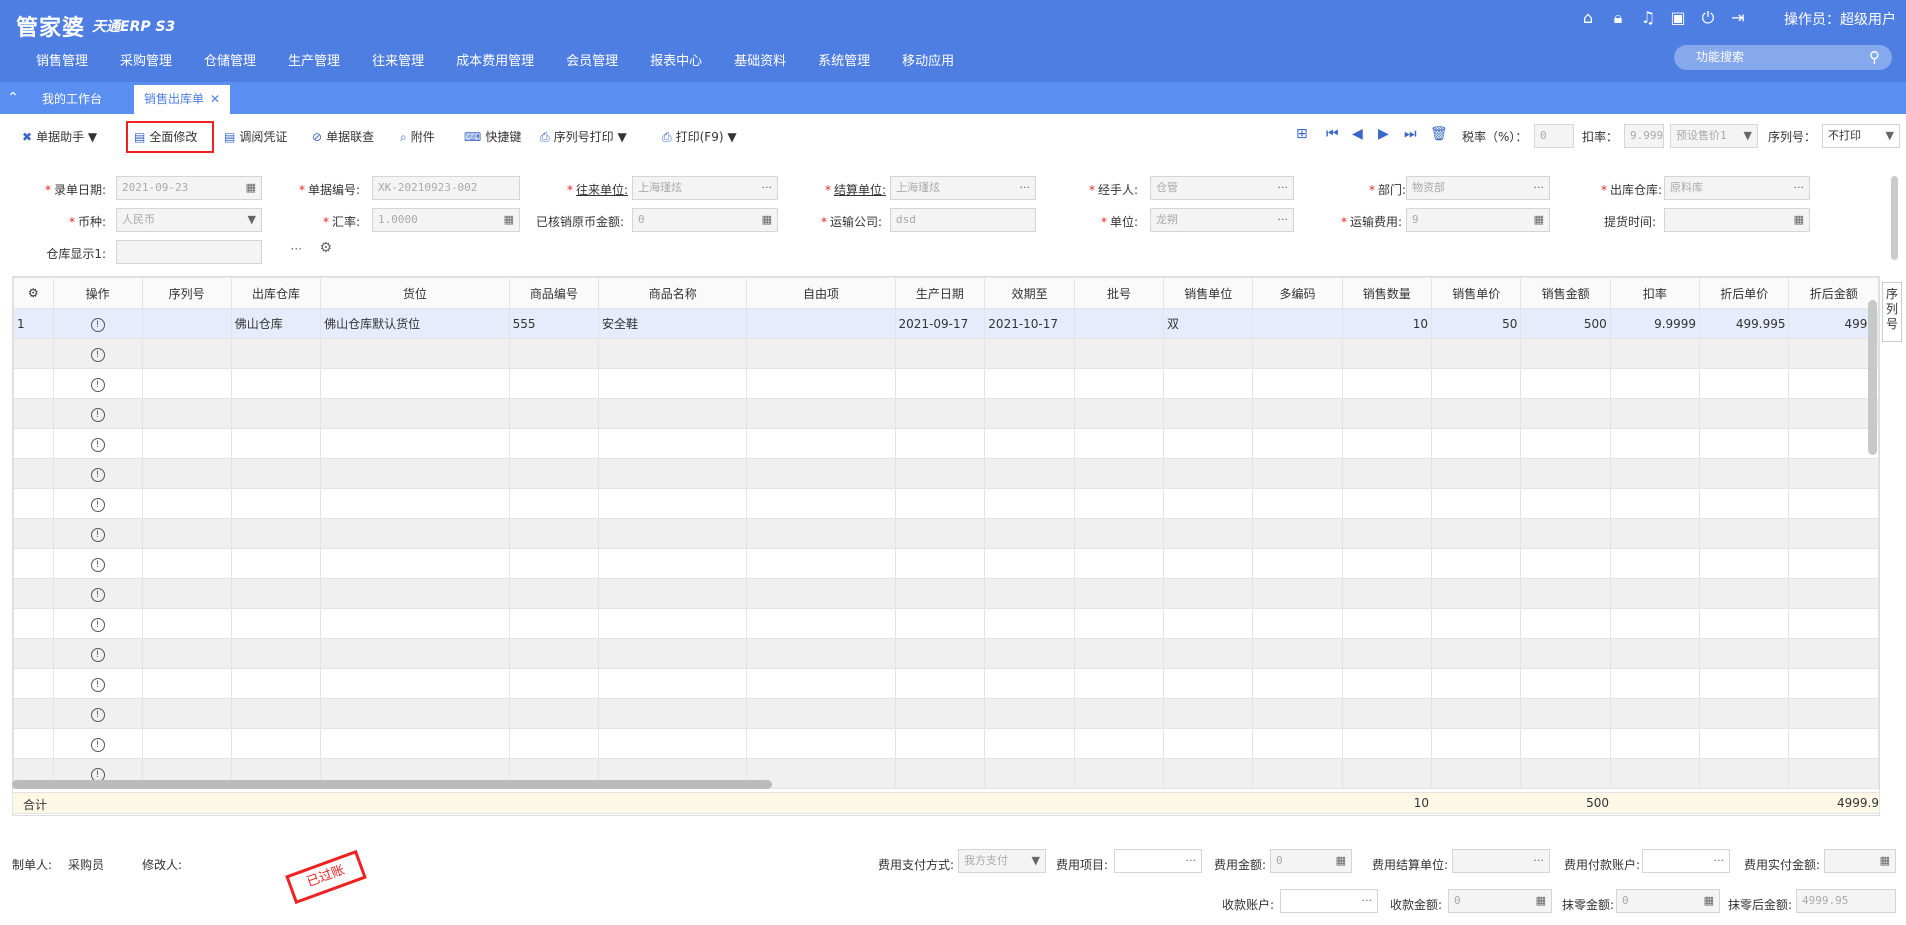  I want to click on nav-basic: 基础资料, so click(760, 62).